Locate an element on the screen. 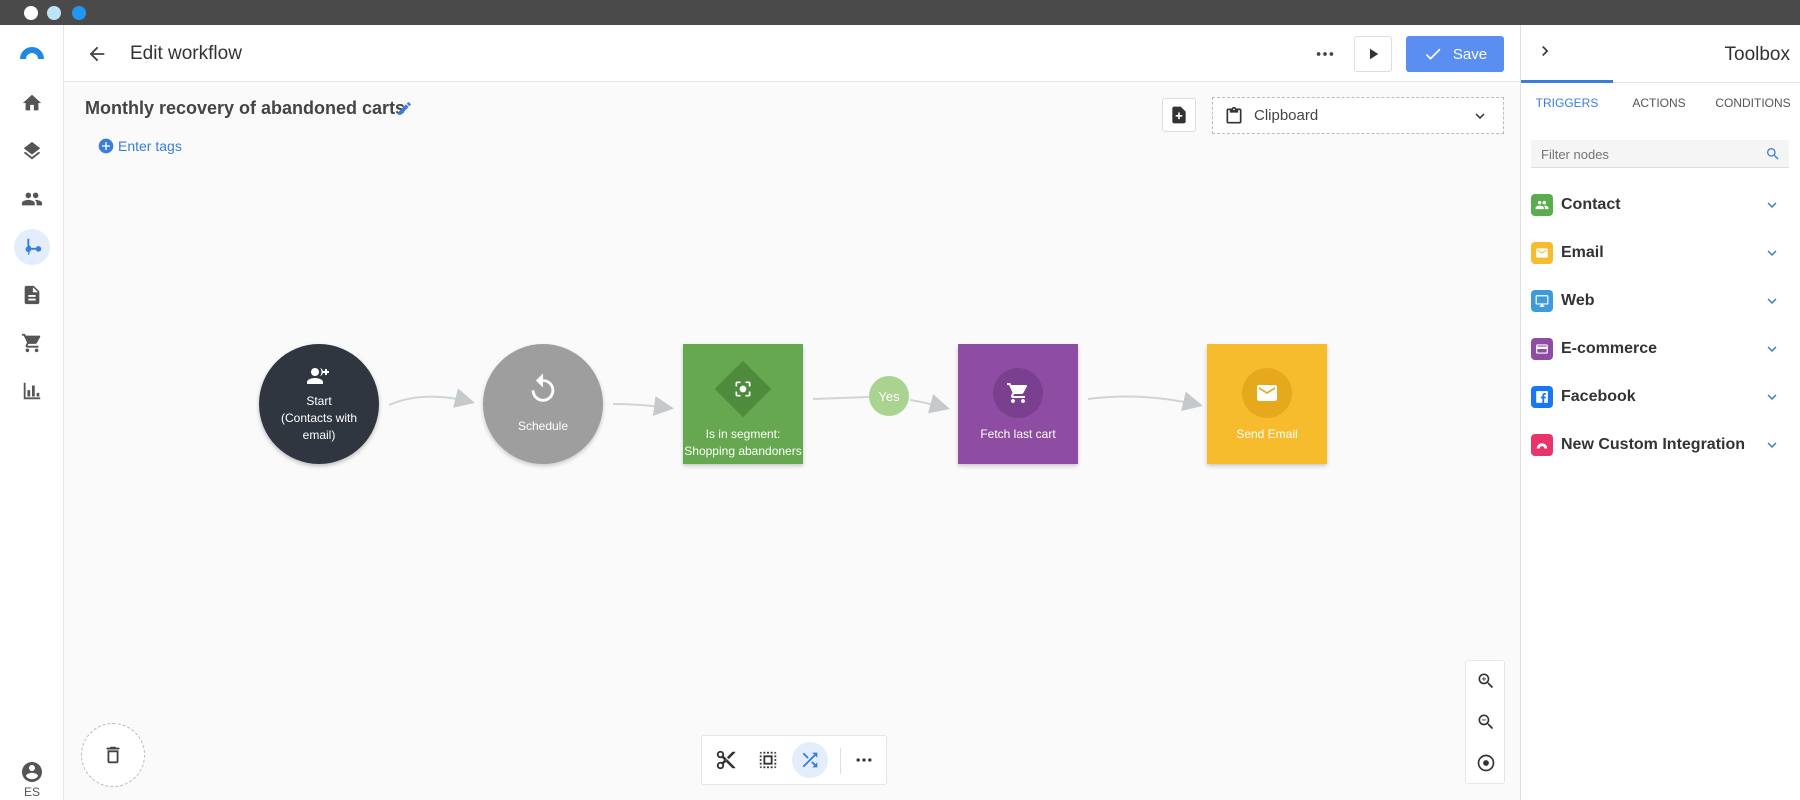 This screenshot has height=800, width=1800. node-segment: Is in segment: Shopping abandoners is located at coordinates (743, 404).